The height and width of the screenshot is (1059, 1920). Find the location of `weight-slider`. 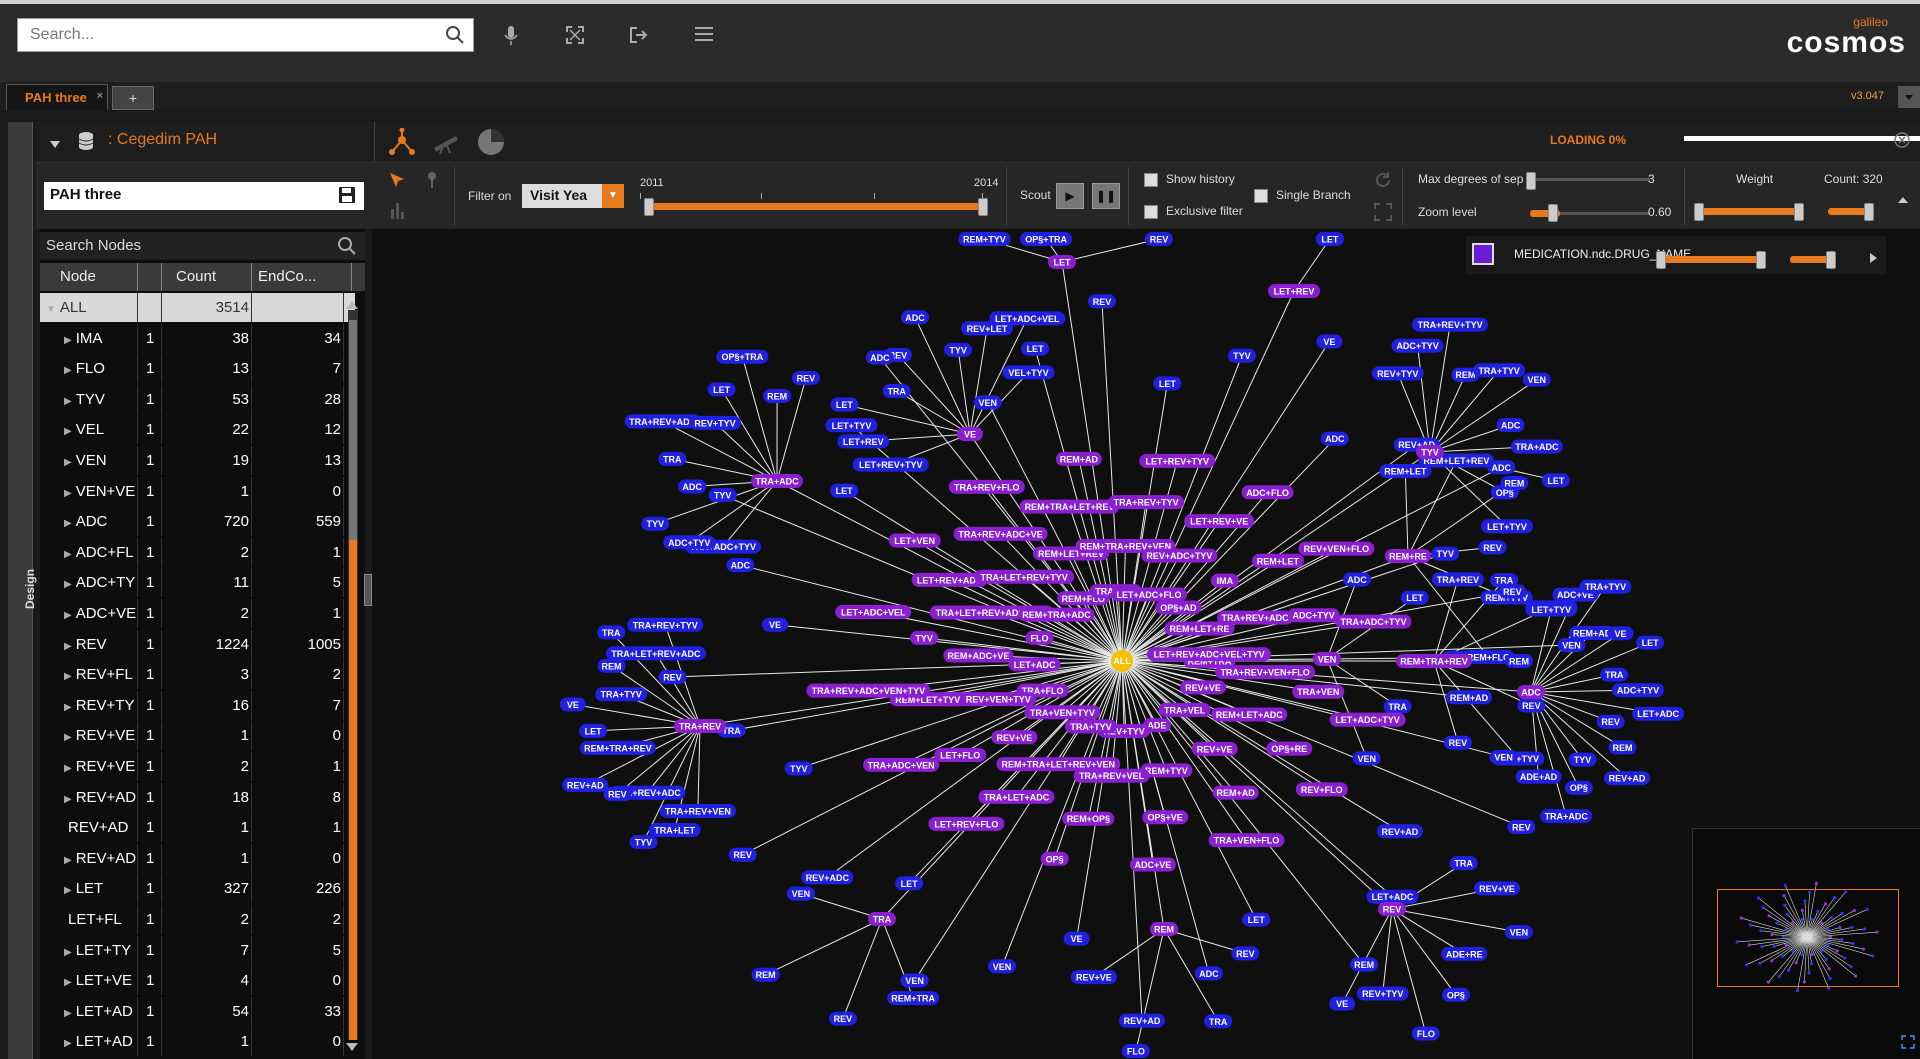

weight-slider is located at coordinates (1748, 211).